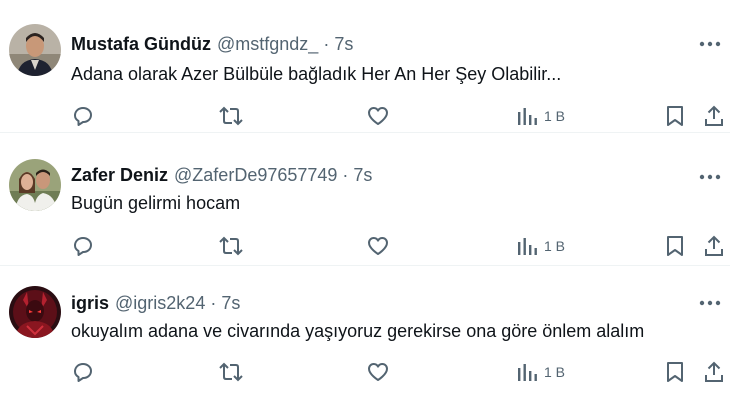 The image size is (730, 420). I want to click on display-name: Mustafa Gündüz, so click(141, 44).